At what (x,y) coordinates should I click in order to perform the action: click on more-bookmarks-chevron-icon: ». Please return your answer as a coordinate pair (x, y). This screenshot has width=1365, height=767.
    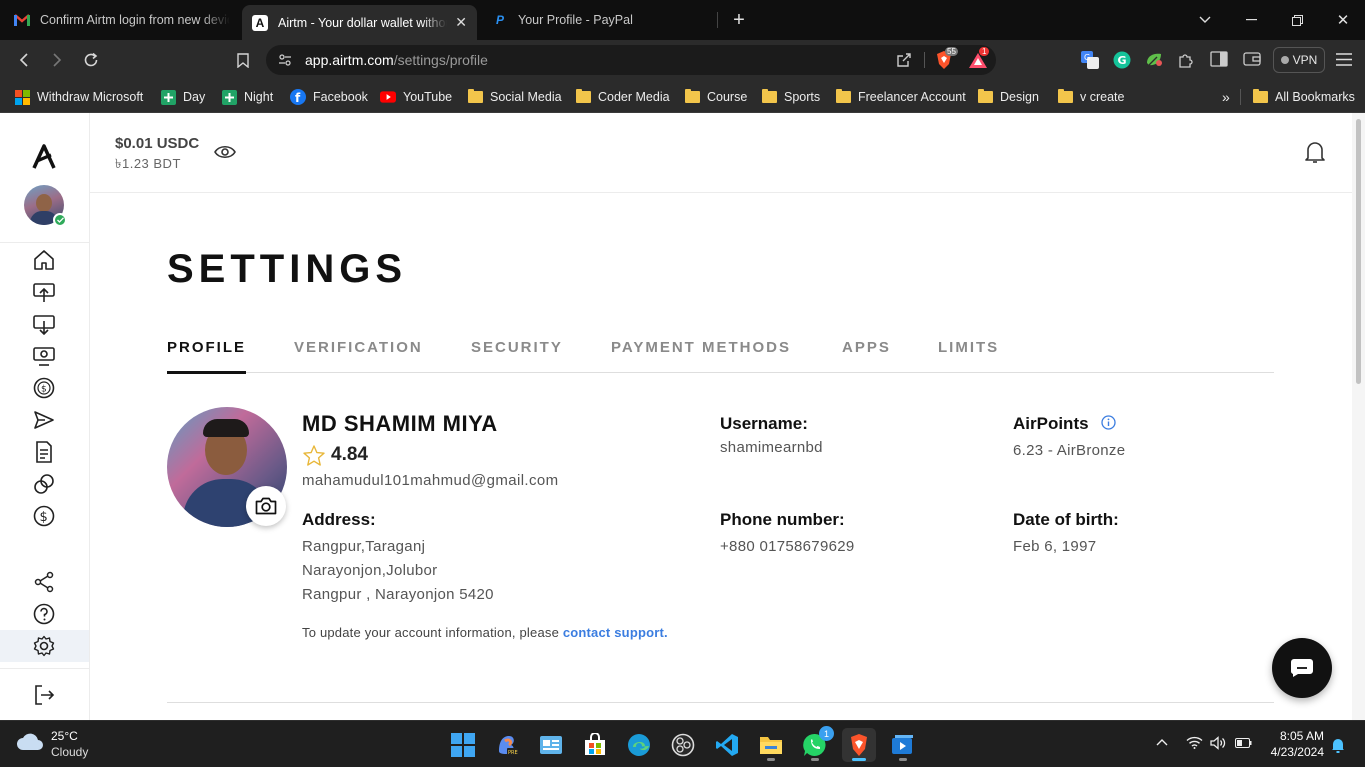
    Looking at the image, I should click on (1226, 97).